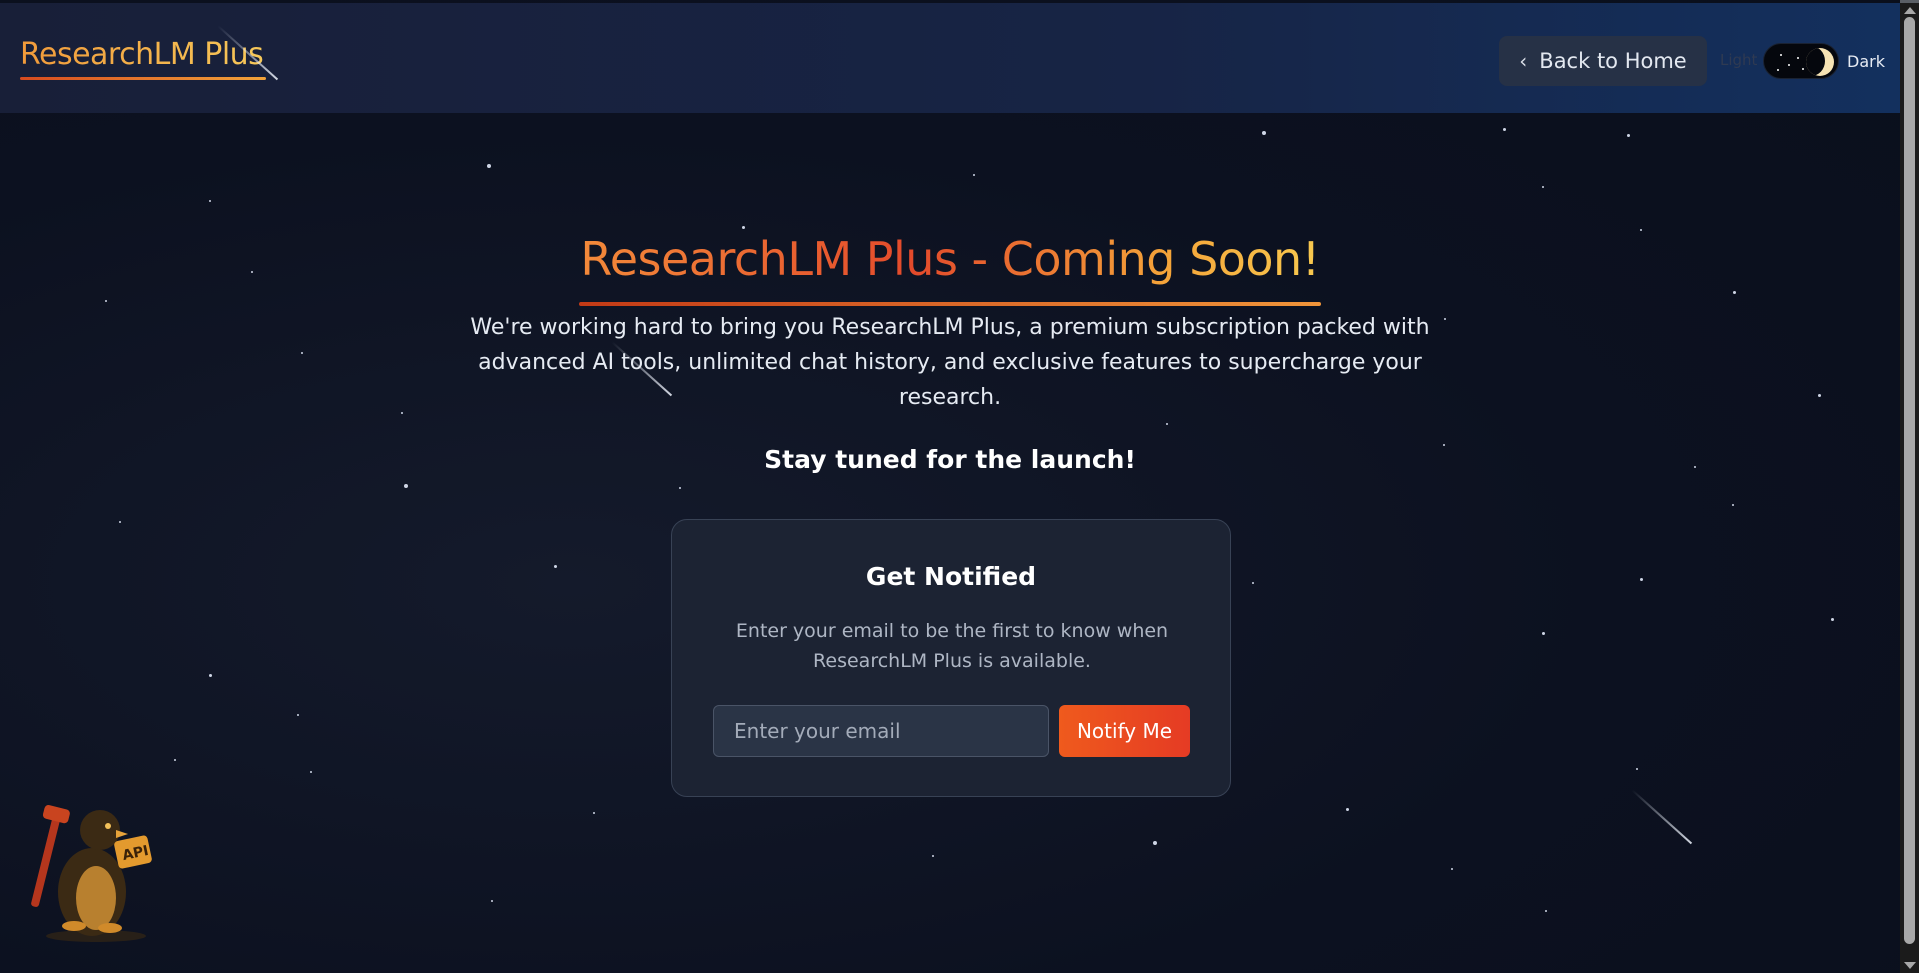 The image size is (1919, 973). What do you see at coordinates (1815, 62) in the screenshot?
I see `moon-shadow` at bounding box center [1815, 62].